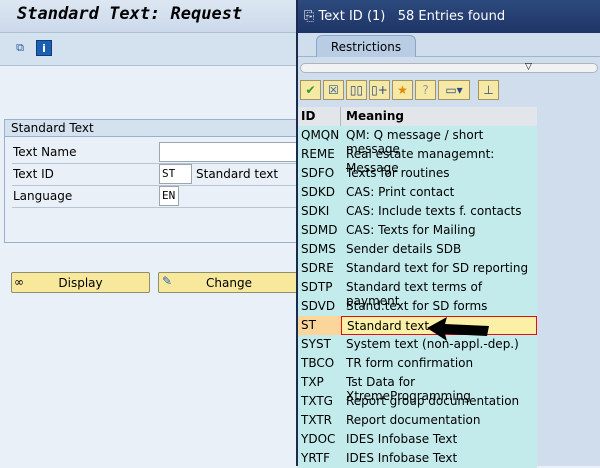 The height and width of the screenshot is (468, 600). I want to click on change-label: Change, so click(229, 283).